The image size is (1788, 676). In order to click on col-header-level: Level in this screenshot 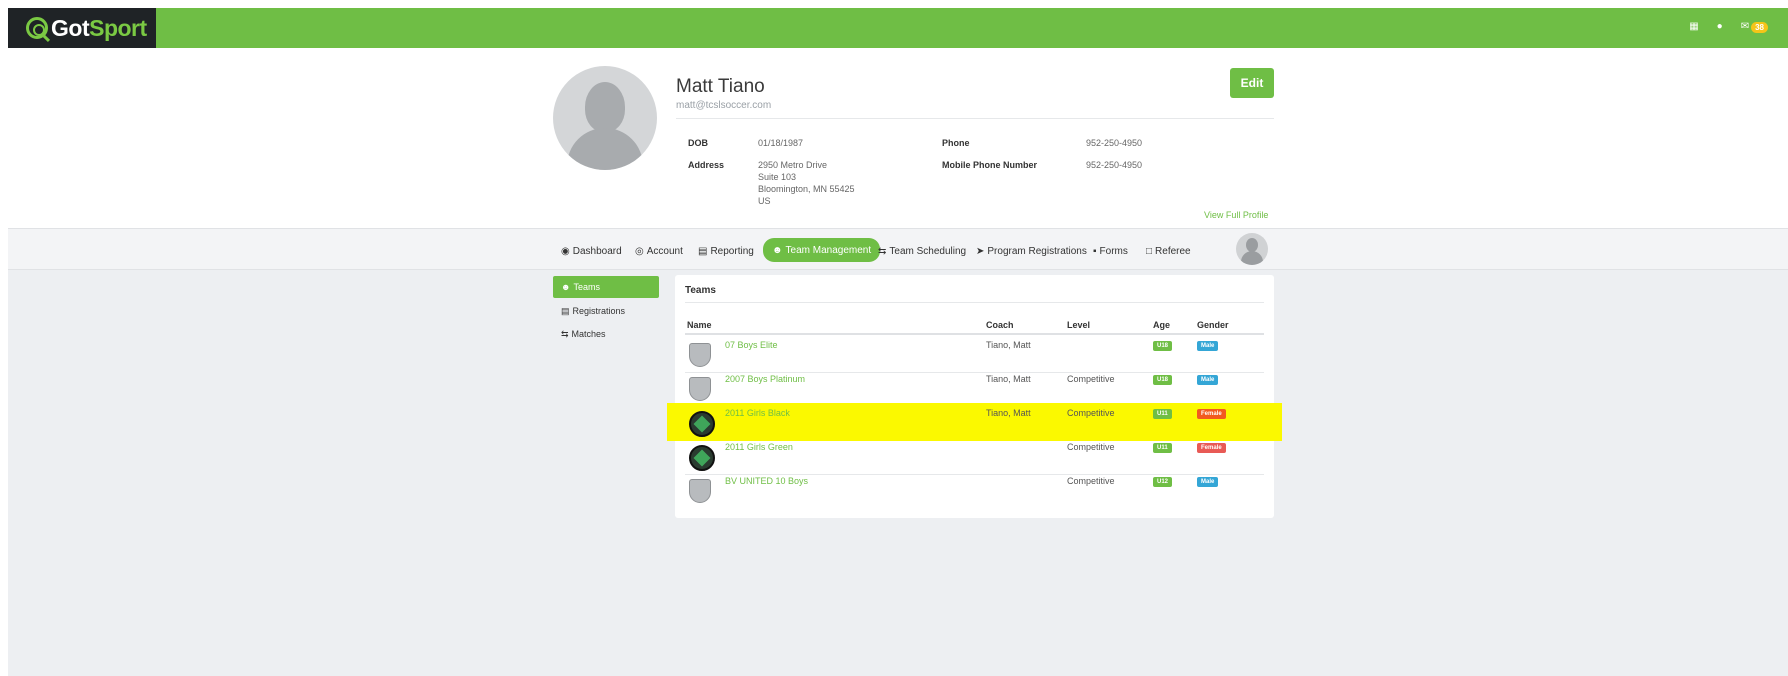, I will do `click(1079, 325)`.